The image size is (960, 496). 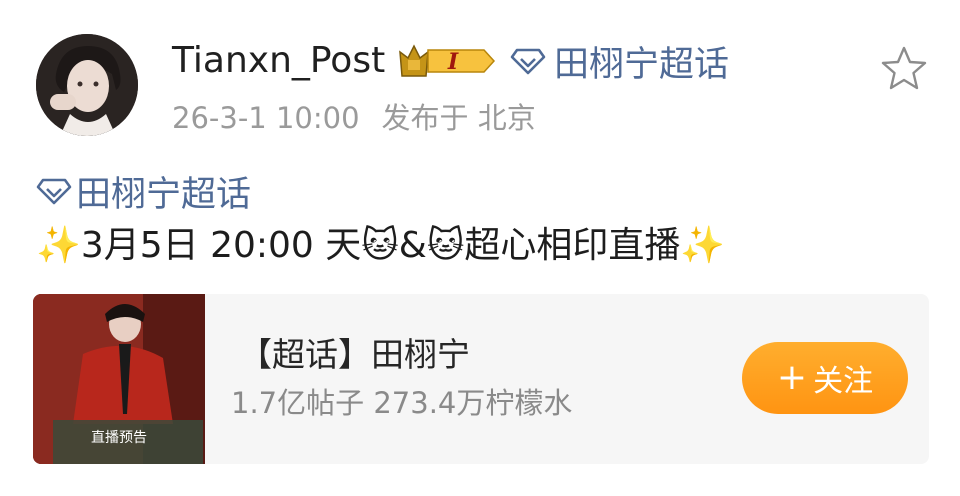 What do you see at coordinates (792, 377) in the screenshot?
I see `plus-icon: +` at bounding box center [792, 377].